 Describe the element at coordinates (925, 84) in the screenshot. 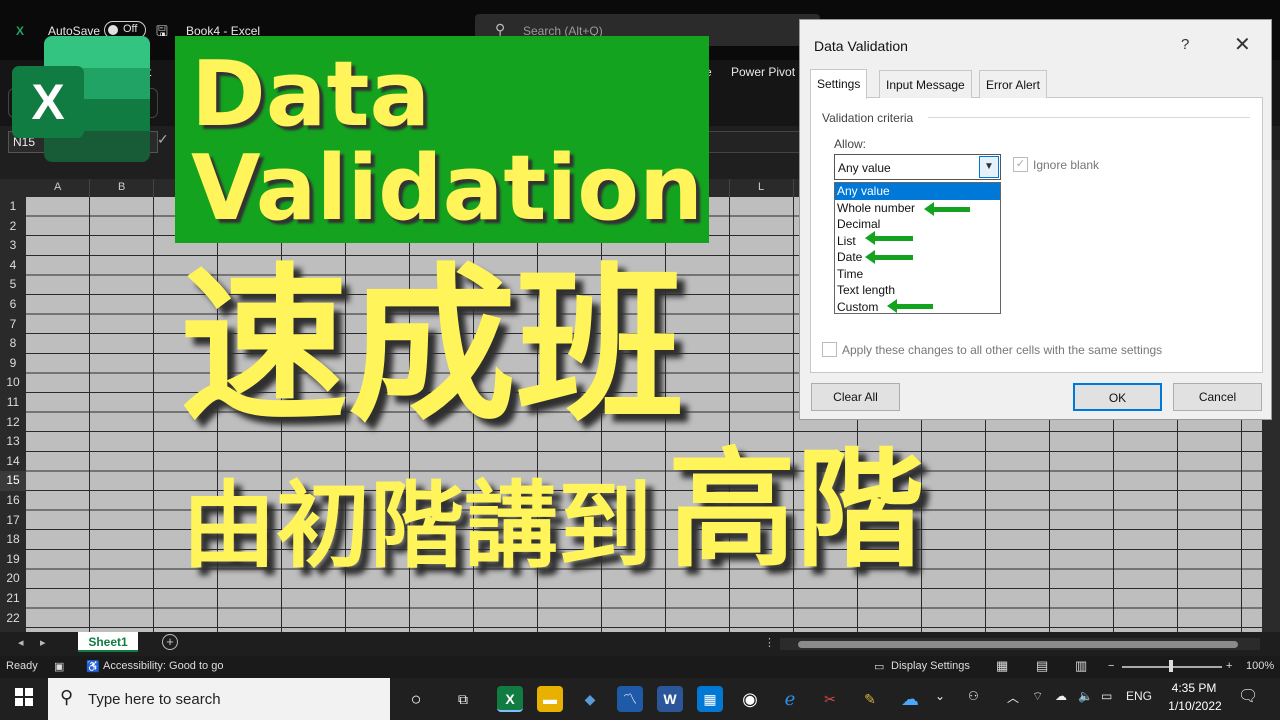

I see `tab-input-message: Input Message` at that location.